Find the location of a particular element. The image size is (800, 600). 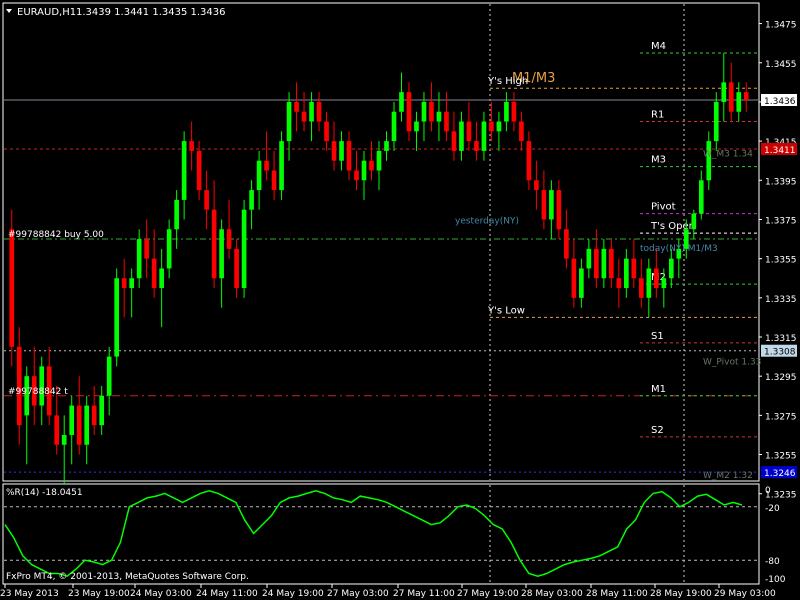

price-tick-label: 1.3375 is located at coordinates (781, 221).